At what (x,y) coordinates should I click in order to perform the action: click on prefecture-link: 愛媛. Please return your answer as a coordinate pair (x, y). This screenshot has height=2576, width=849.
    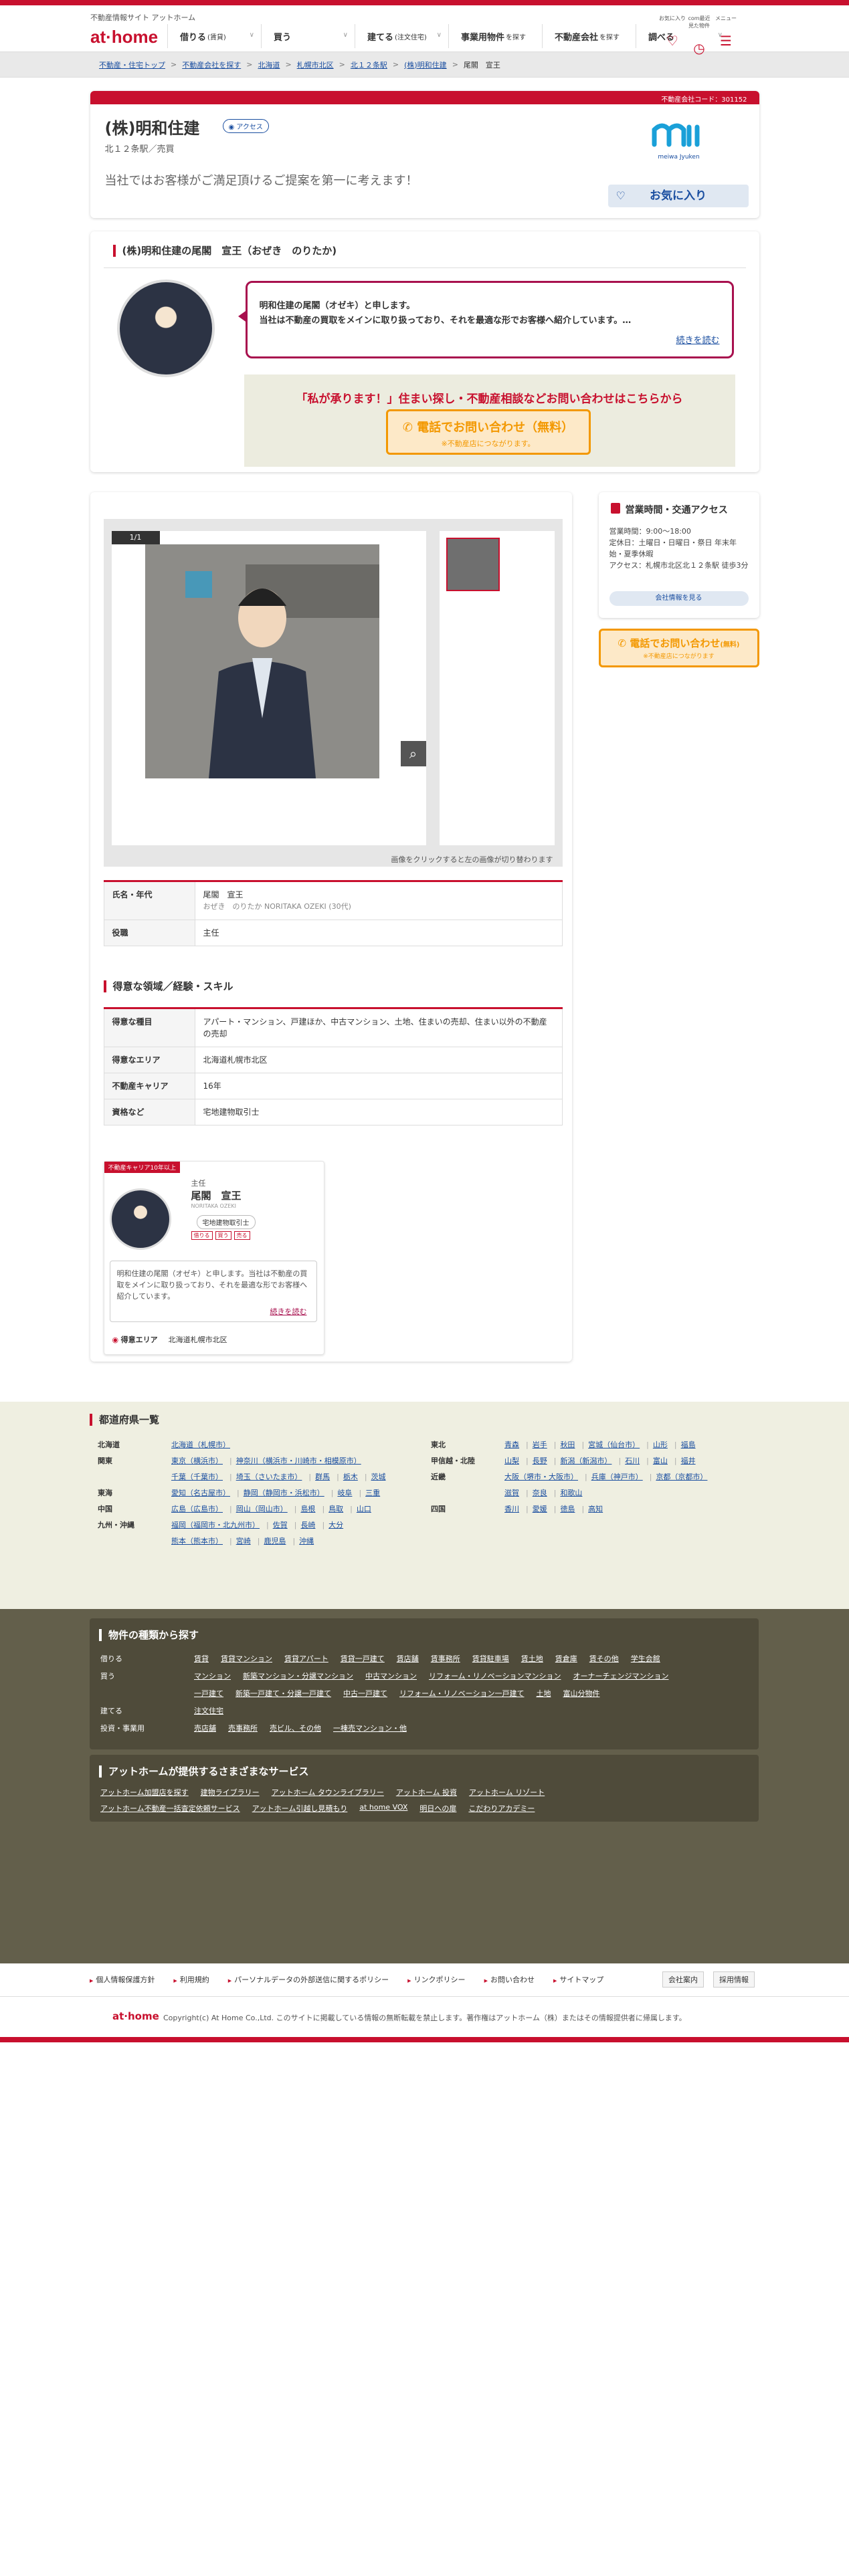
    Looking at the image, I should click on (540, 1509).